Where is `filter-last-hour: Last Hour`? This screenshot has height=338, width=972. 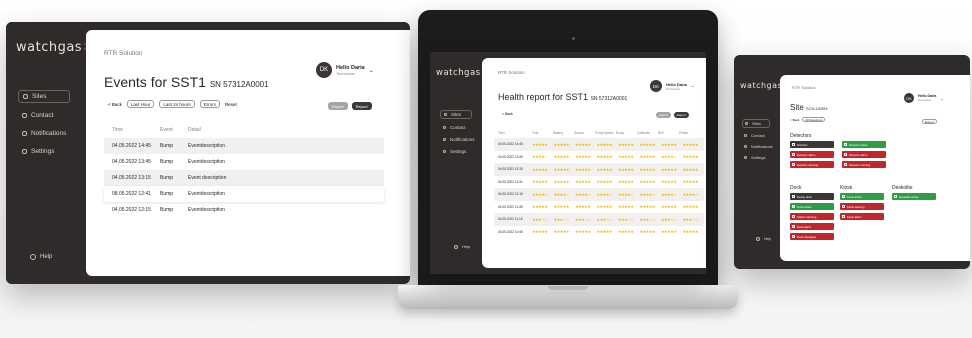 filter-last-hour: Last Hour is located at coordinates (140, 104).